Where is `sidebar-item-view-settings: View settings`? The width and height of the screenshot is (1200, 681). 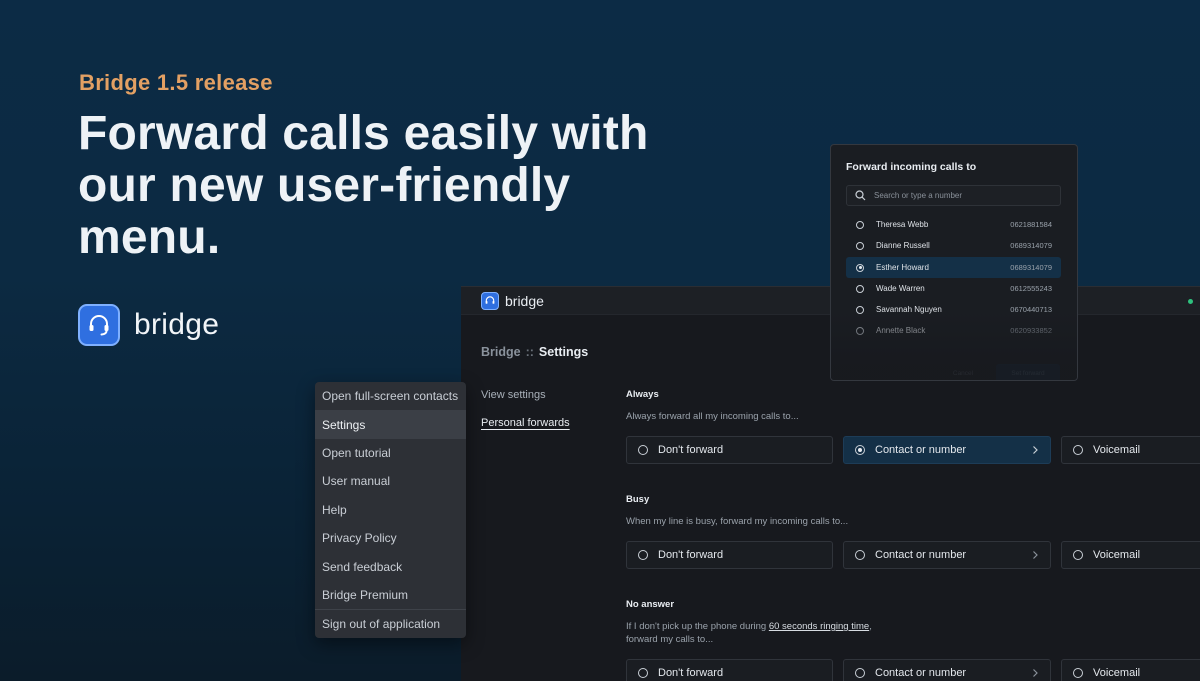
sidebar-item-view-settings: View settings is located at coordinates (513, 395).